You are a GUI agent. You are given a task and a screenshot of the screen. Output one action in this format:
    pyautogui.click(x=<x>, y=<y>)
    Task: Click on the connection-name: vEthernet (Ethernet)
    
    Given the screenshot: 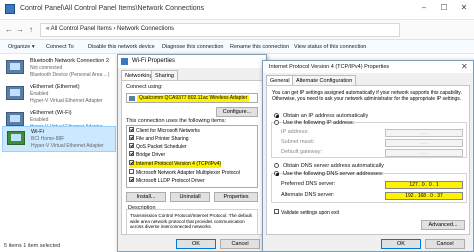 What is the action you would take?
    pyautogui.click(x=55, y=87)
    